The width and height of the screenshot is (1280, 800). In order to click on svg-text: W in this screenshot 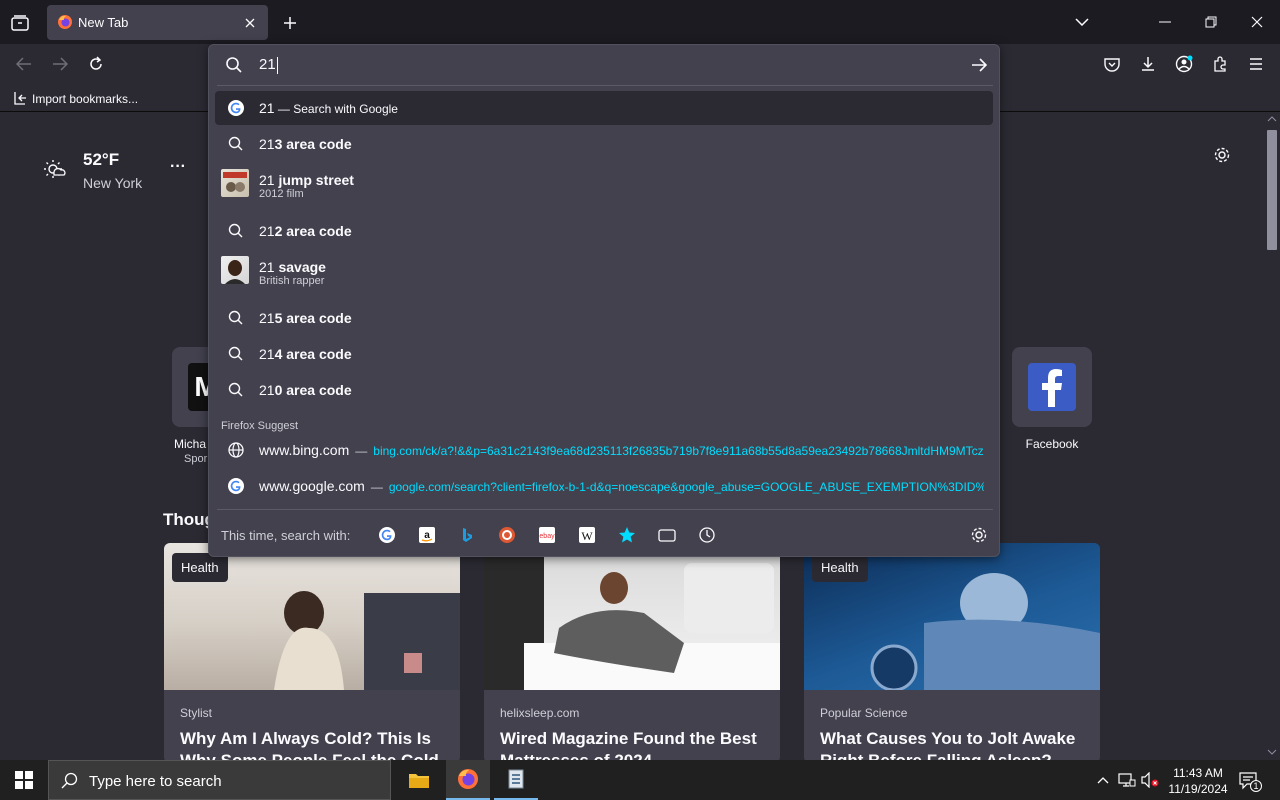, I will do `click(587, 536)`.